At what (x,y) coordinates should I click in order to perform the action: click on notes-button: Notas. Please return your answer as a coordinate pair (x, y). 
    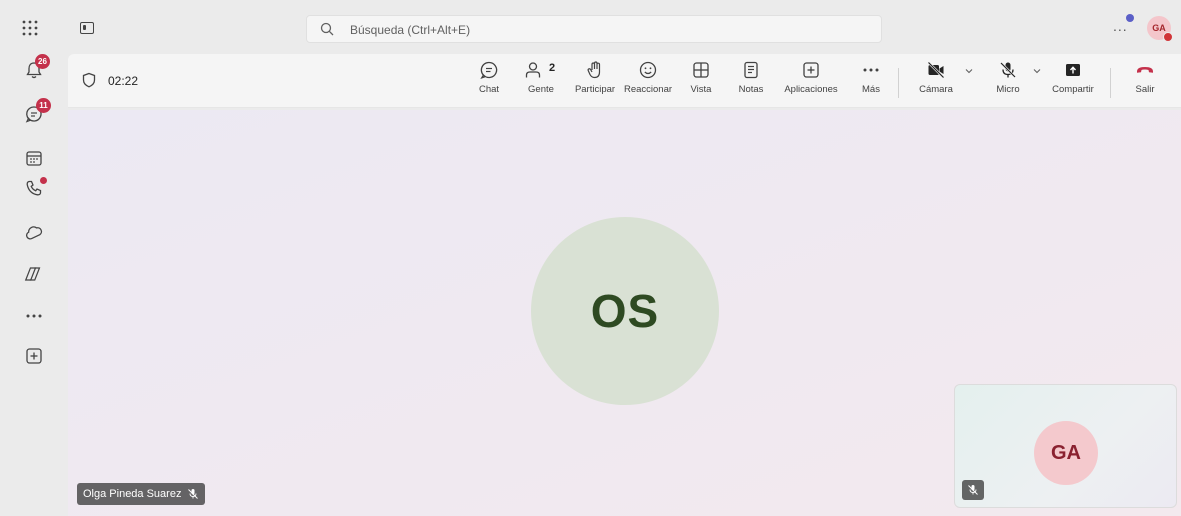
    Looking at the image, I should click on (751, 82).